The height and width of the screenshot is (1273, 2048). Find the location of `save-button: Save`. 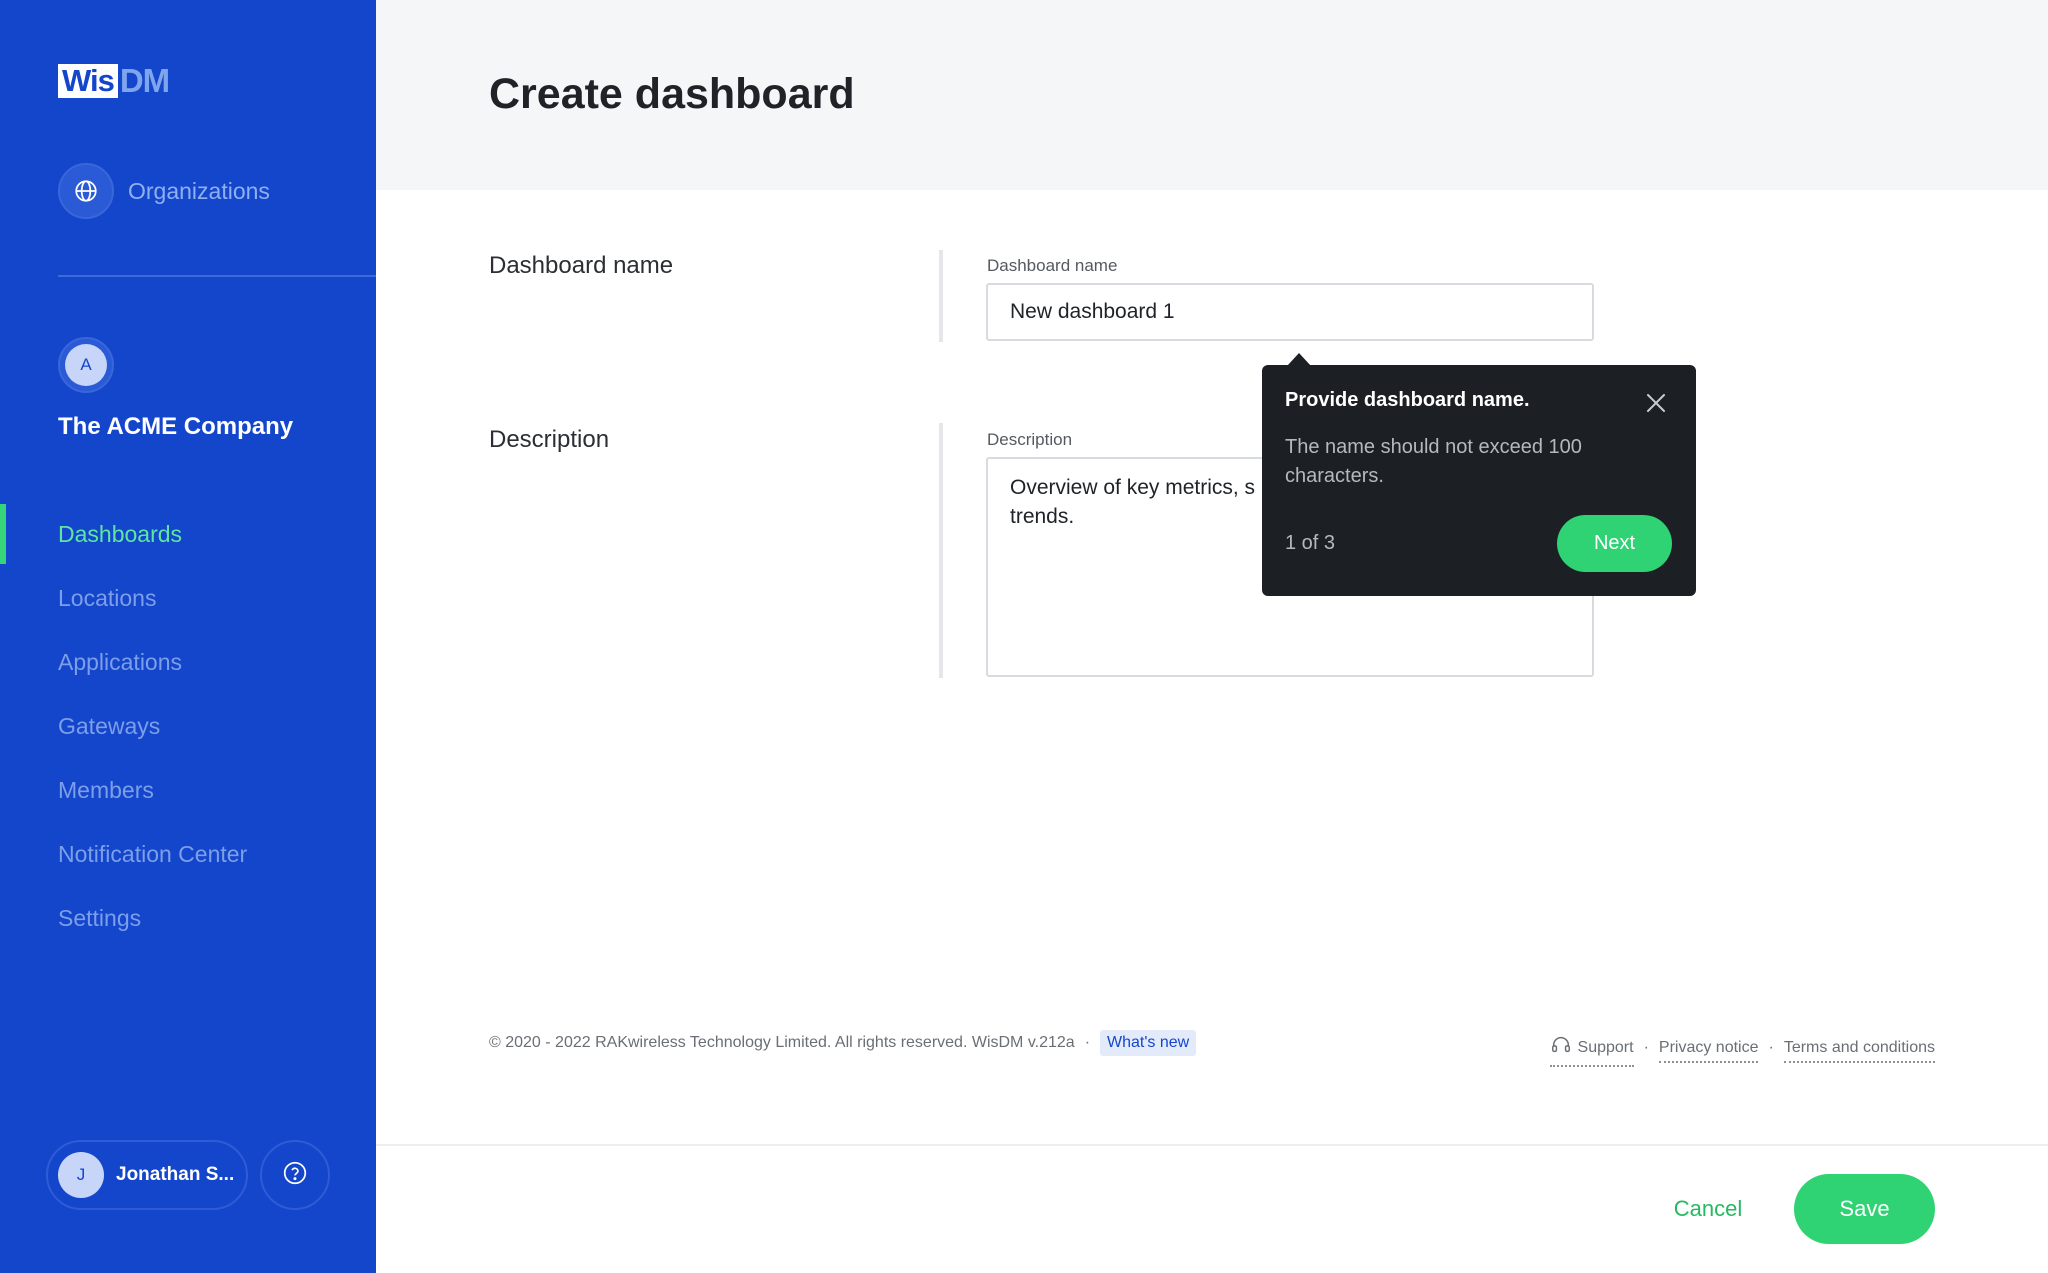

save-button: Save is located at coordinates (1864, 1209).